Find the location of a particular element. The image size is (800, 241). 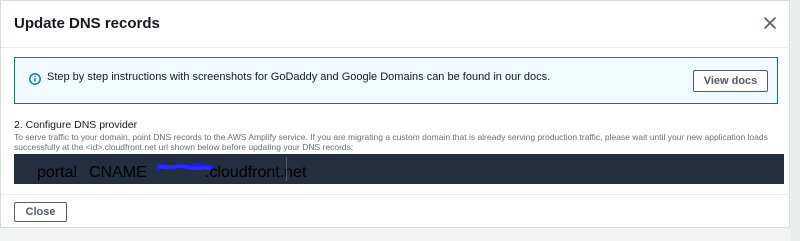

view-docs-button: View docs is located at coordinates (730, 81).